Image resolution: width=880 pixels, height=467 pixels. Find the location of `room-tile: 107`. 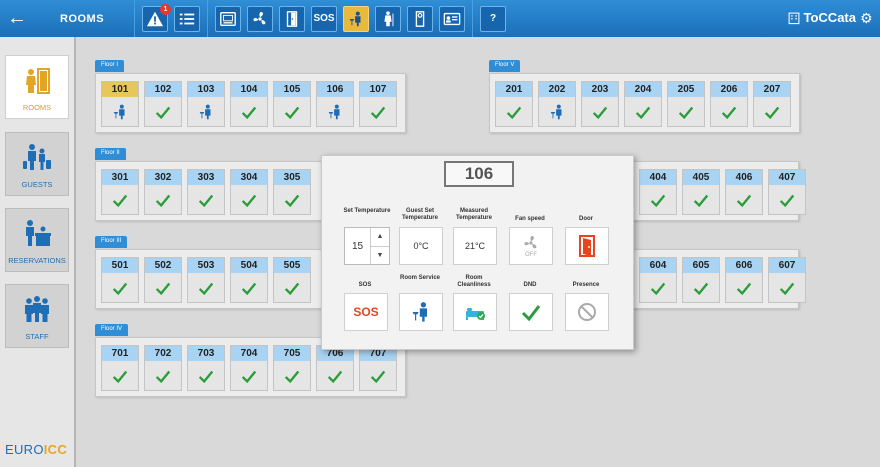

room-tile: 107 is located at coordinates (378, 104).